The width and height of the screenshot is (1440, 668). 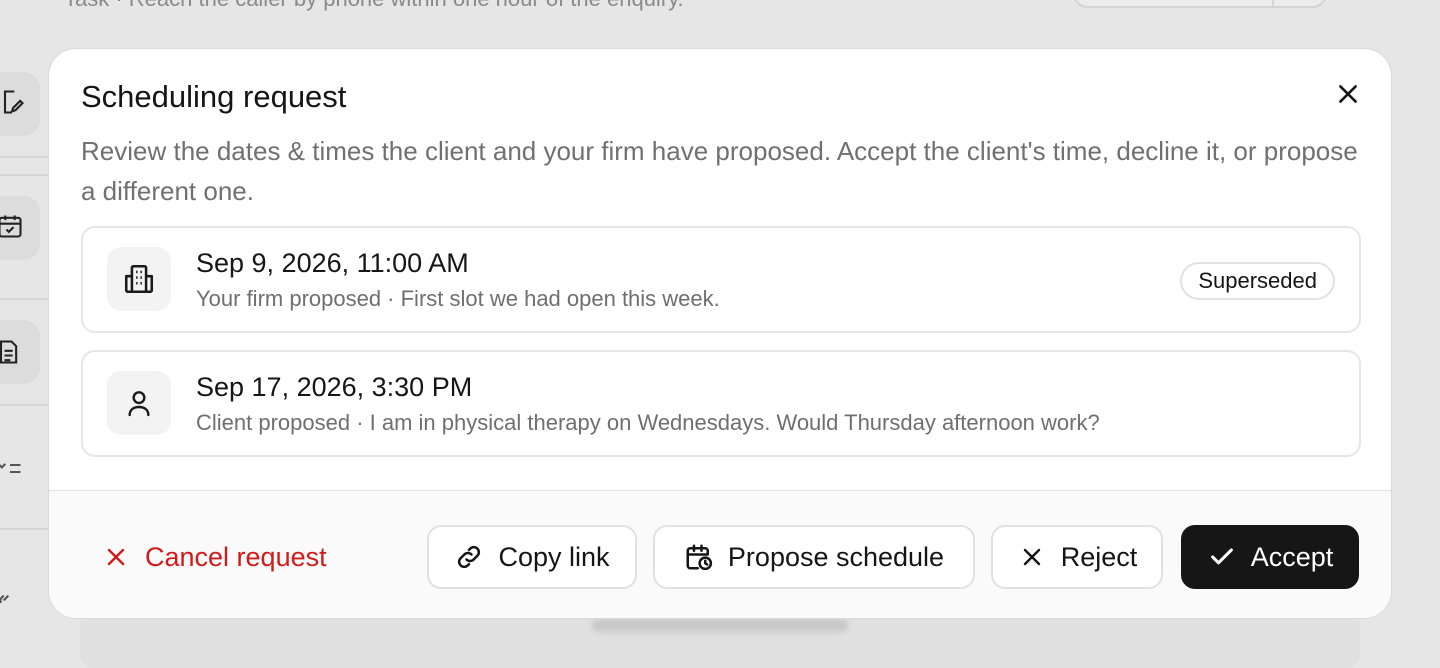 I want to click on cancel-request-button: Cancel request, so click(x=231, y=557).